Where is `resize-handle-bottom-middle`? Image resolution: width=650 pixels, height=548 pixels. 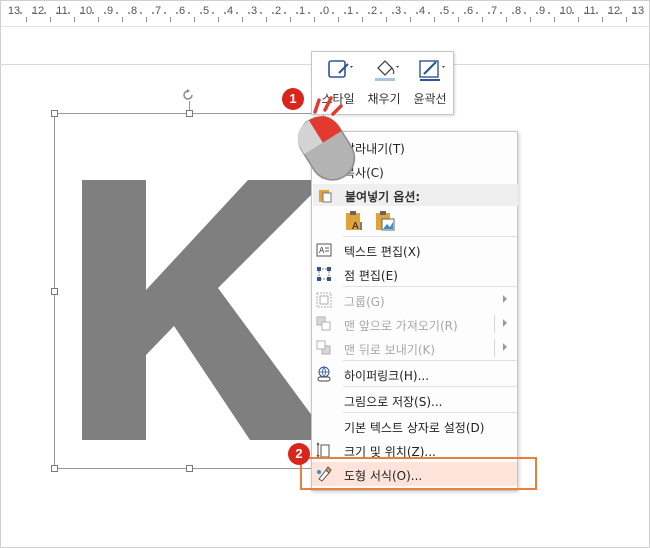 resize-handle-bottom-middle is located at coordinates (189, 468).